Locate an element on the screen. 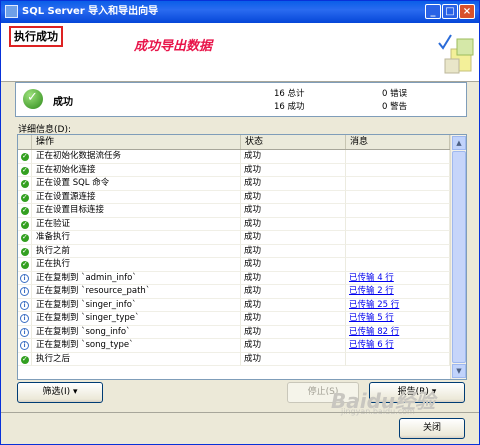 The image size is (480, 445). table-row: 正在设置 SQL 命令成功 is located at coordinates (234, 184).